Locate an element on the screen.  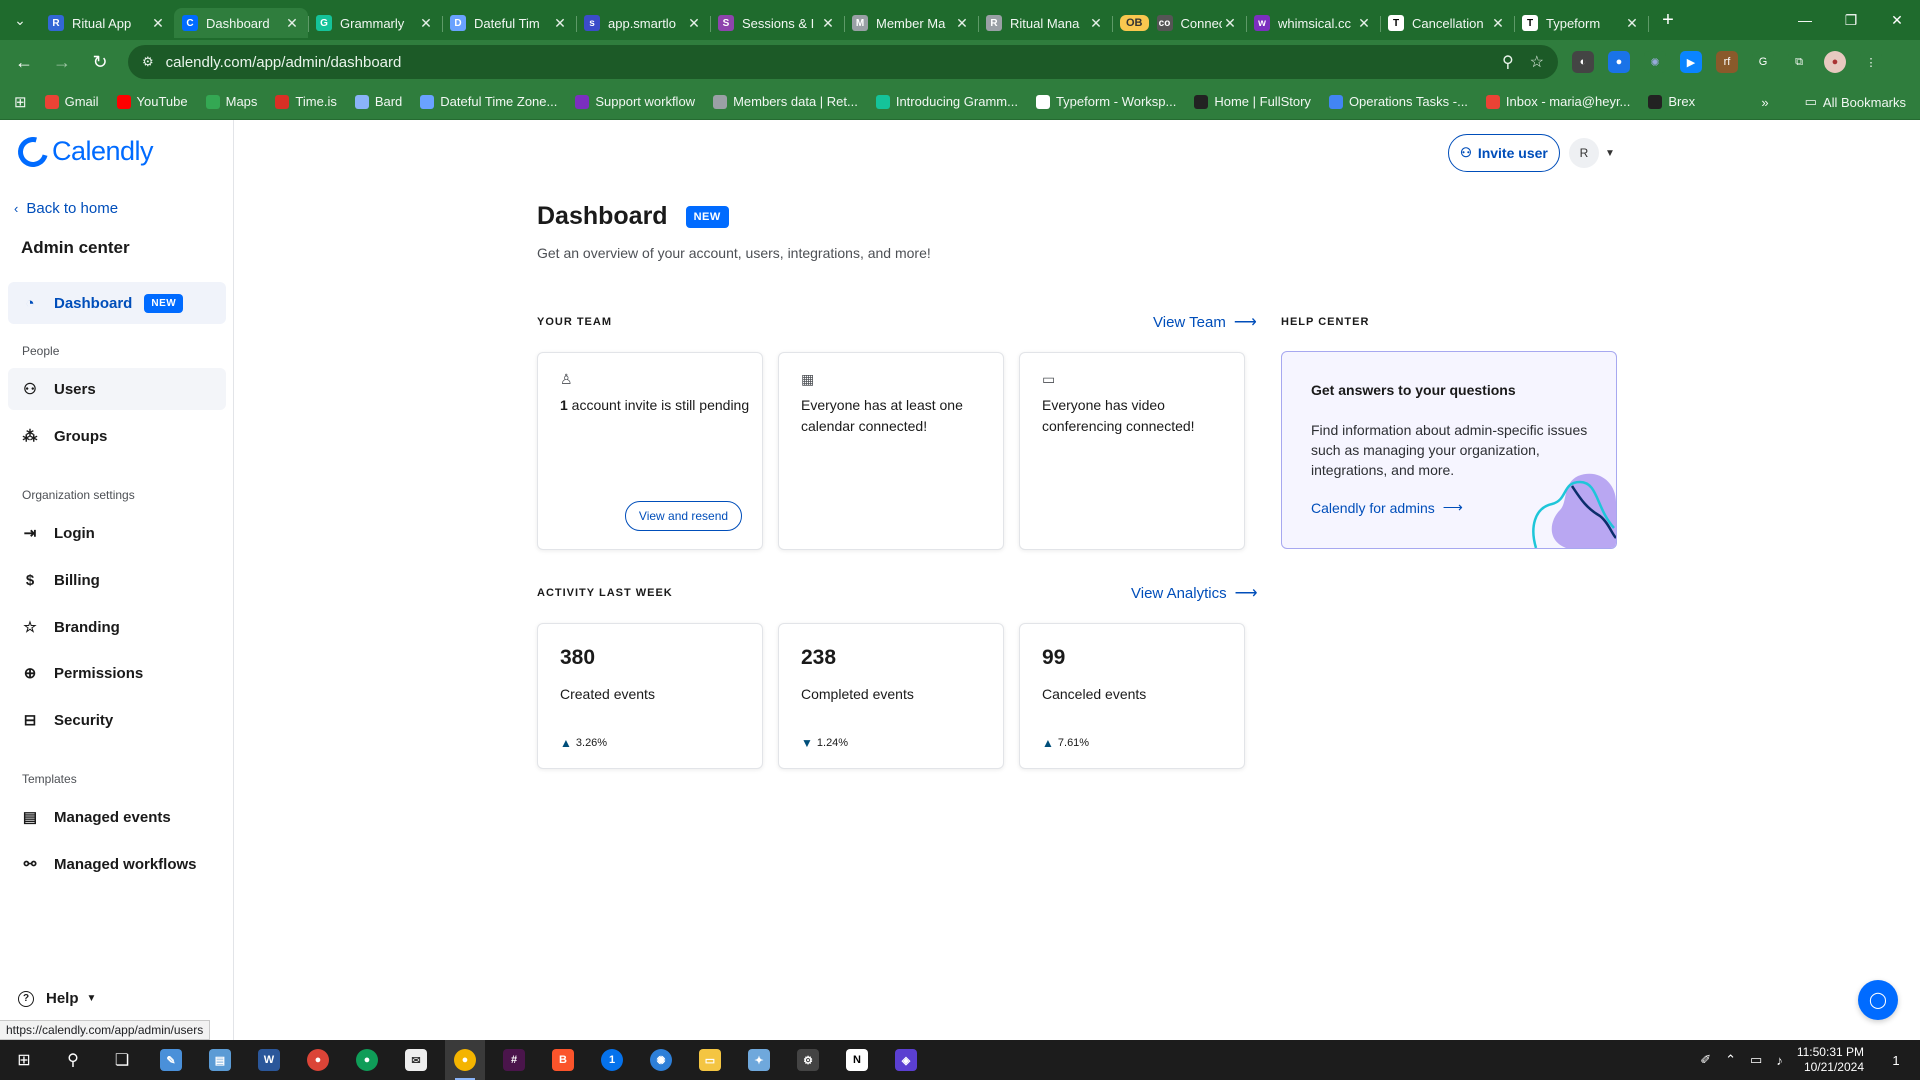
sidebar-item-permissions: ⊕ Permissions is located at coordinates (117, 673).